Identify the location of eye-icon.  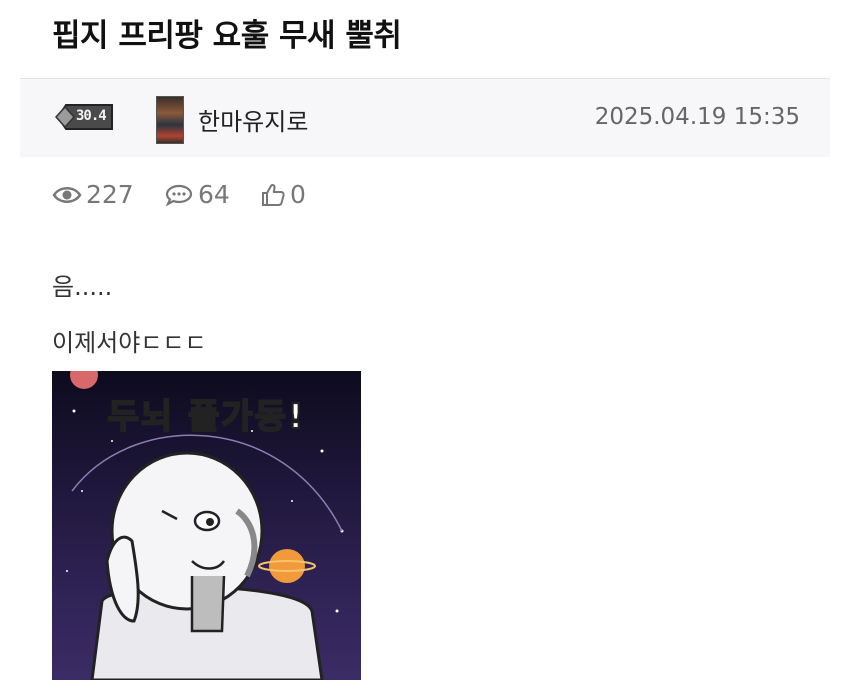
(67, 194).